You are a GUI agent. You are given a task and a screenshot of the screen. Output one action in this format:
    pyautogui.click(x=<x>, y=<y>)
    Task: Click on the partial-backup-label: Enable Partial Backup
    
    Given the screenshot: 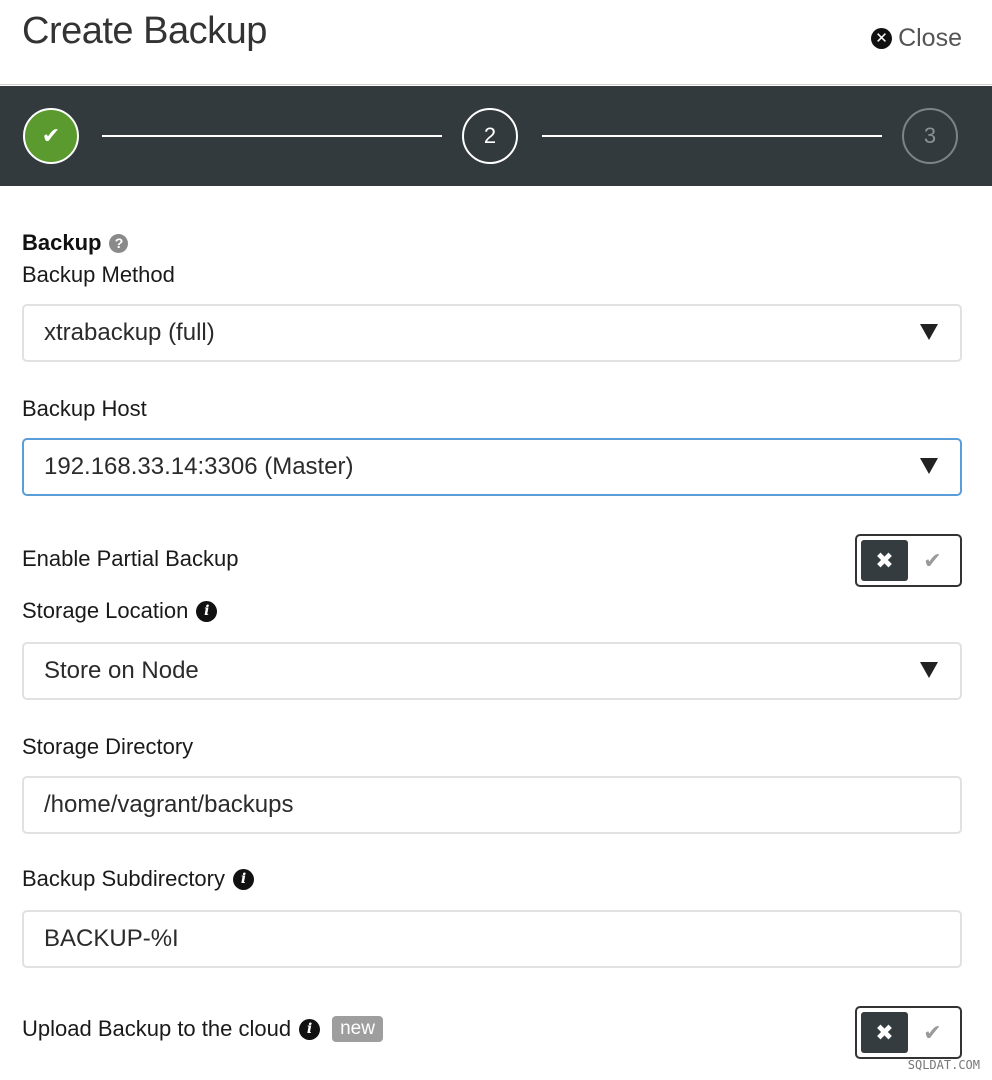 What is the action you would take?
    pyautogui.click(x=130, y=558)
    